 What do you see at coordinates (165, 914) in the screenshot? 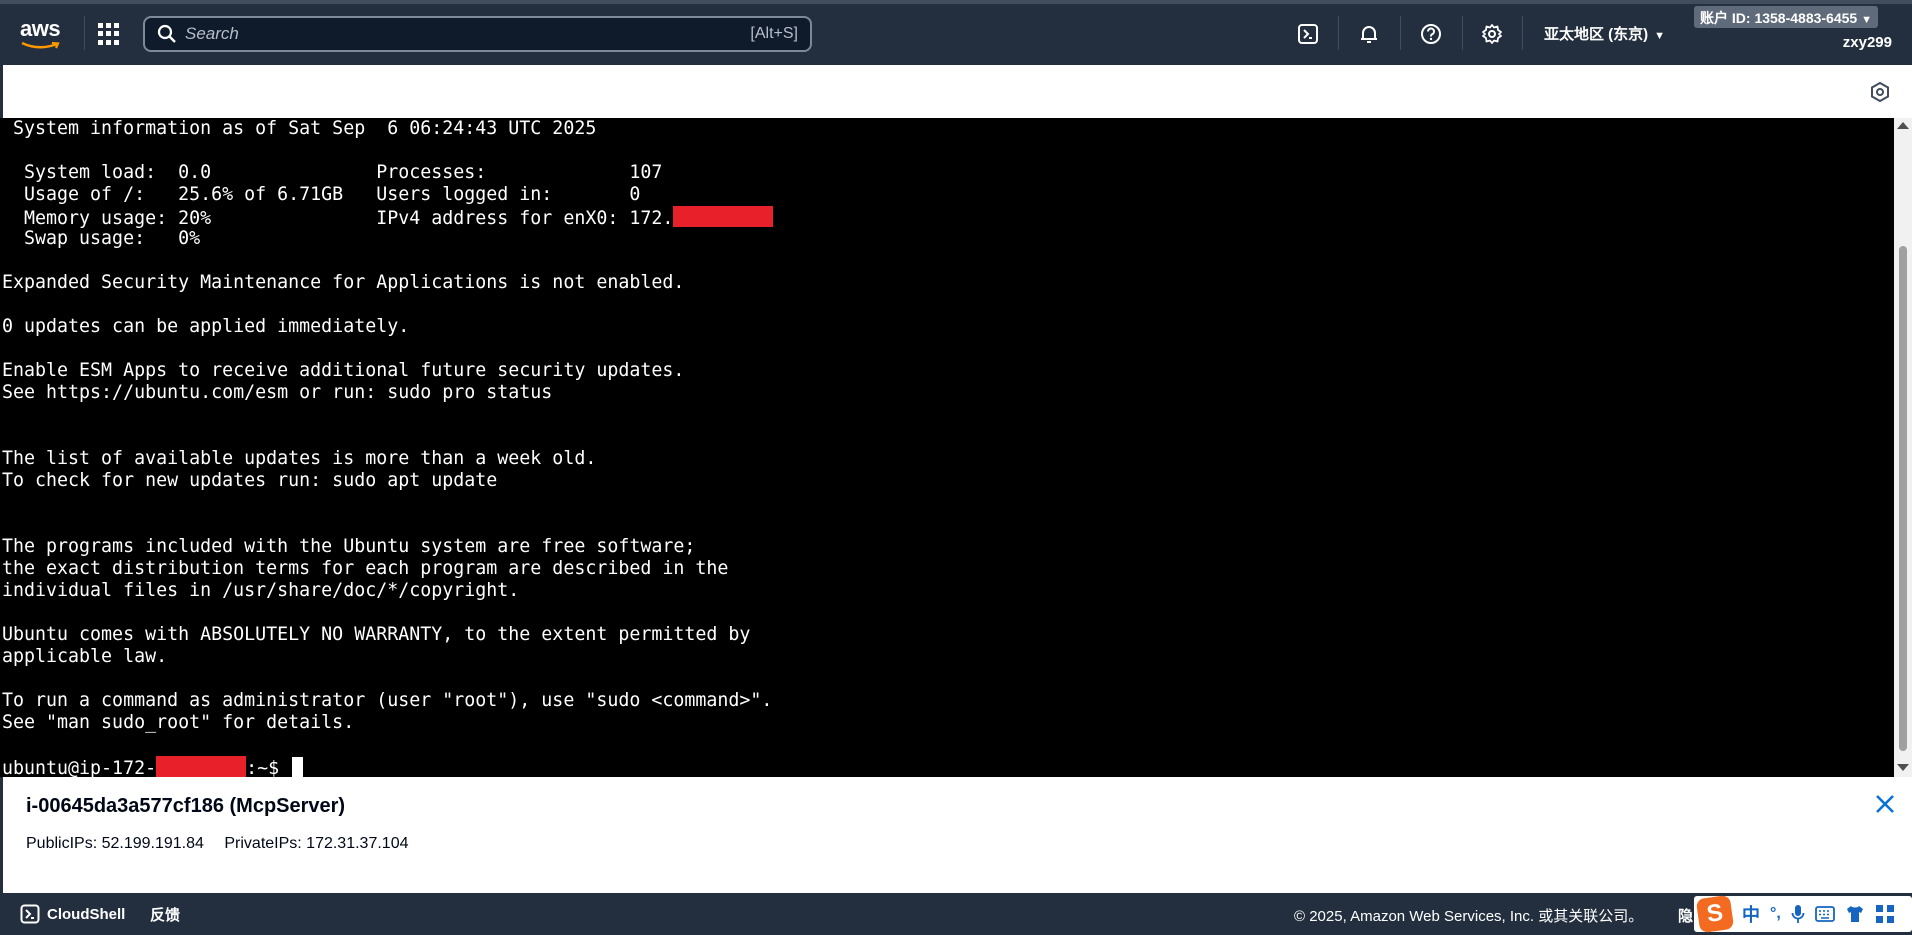
I see `feedback-link: 反馈` at bounding box center [165, 914].